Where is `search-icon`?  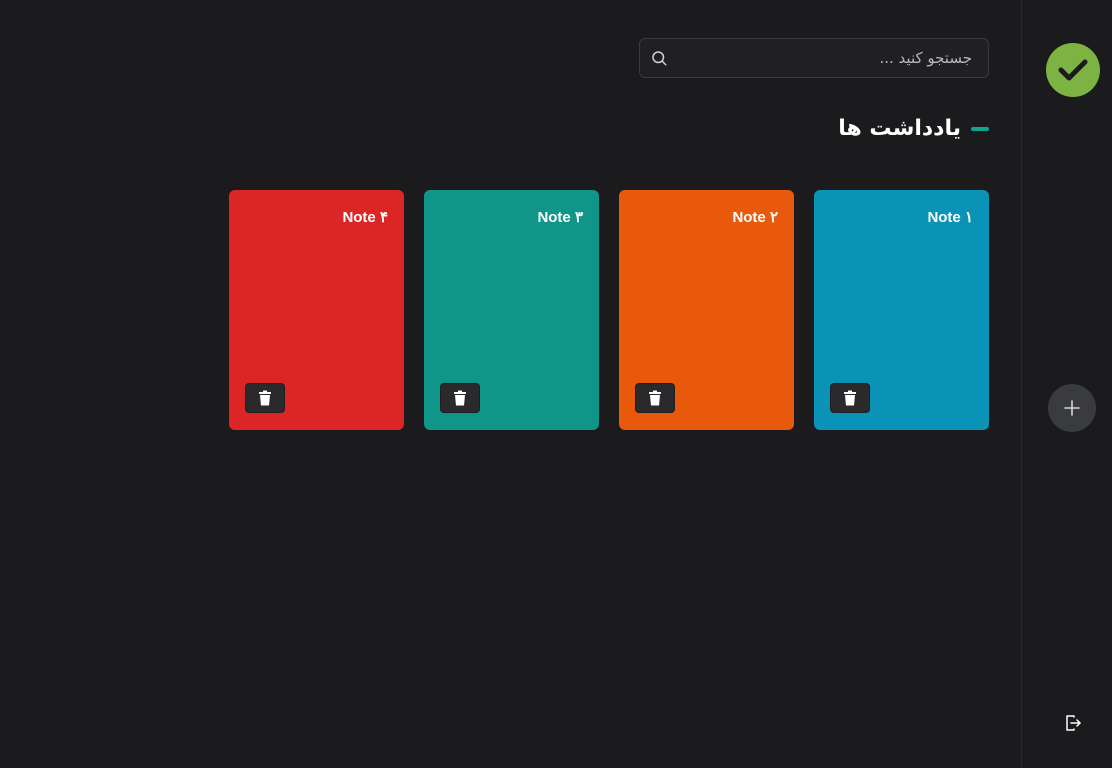 search-icon is located at coordinates (659, 58).